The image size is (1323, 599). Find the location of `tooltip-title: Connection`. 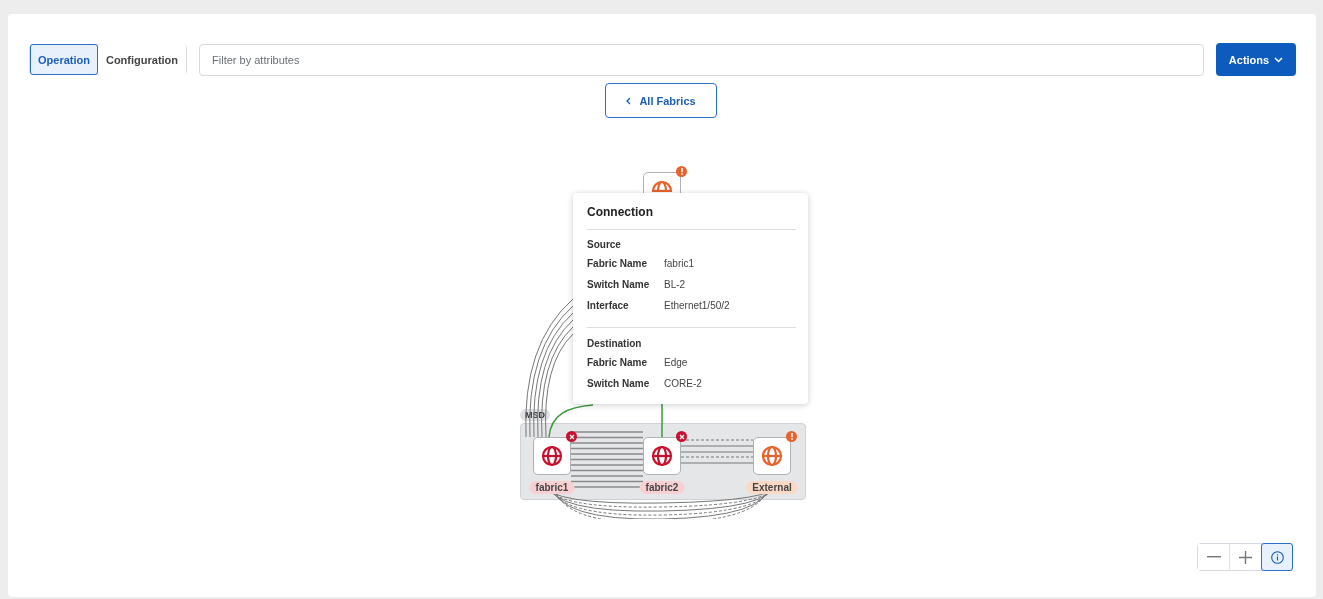

tooltip-title: Connection is located at coordinates (691, 217).